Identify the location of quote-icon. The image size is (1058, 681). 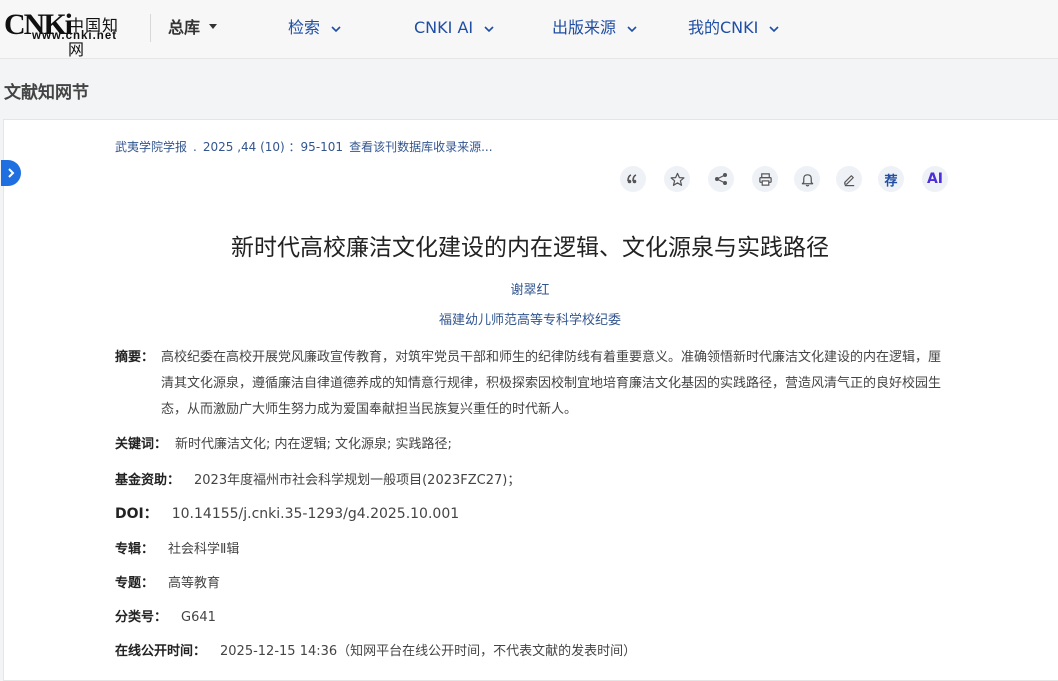
(632, 179).